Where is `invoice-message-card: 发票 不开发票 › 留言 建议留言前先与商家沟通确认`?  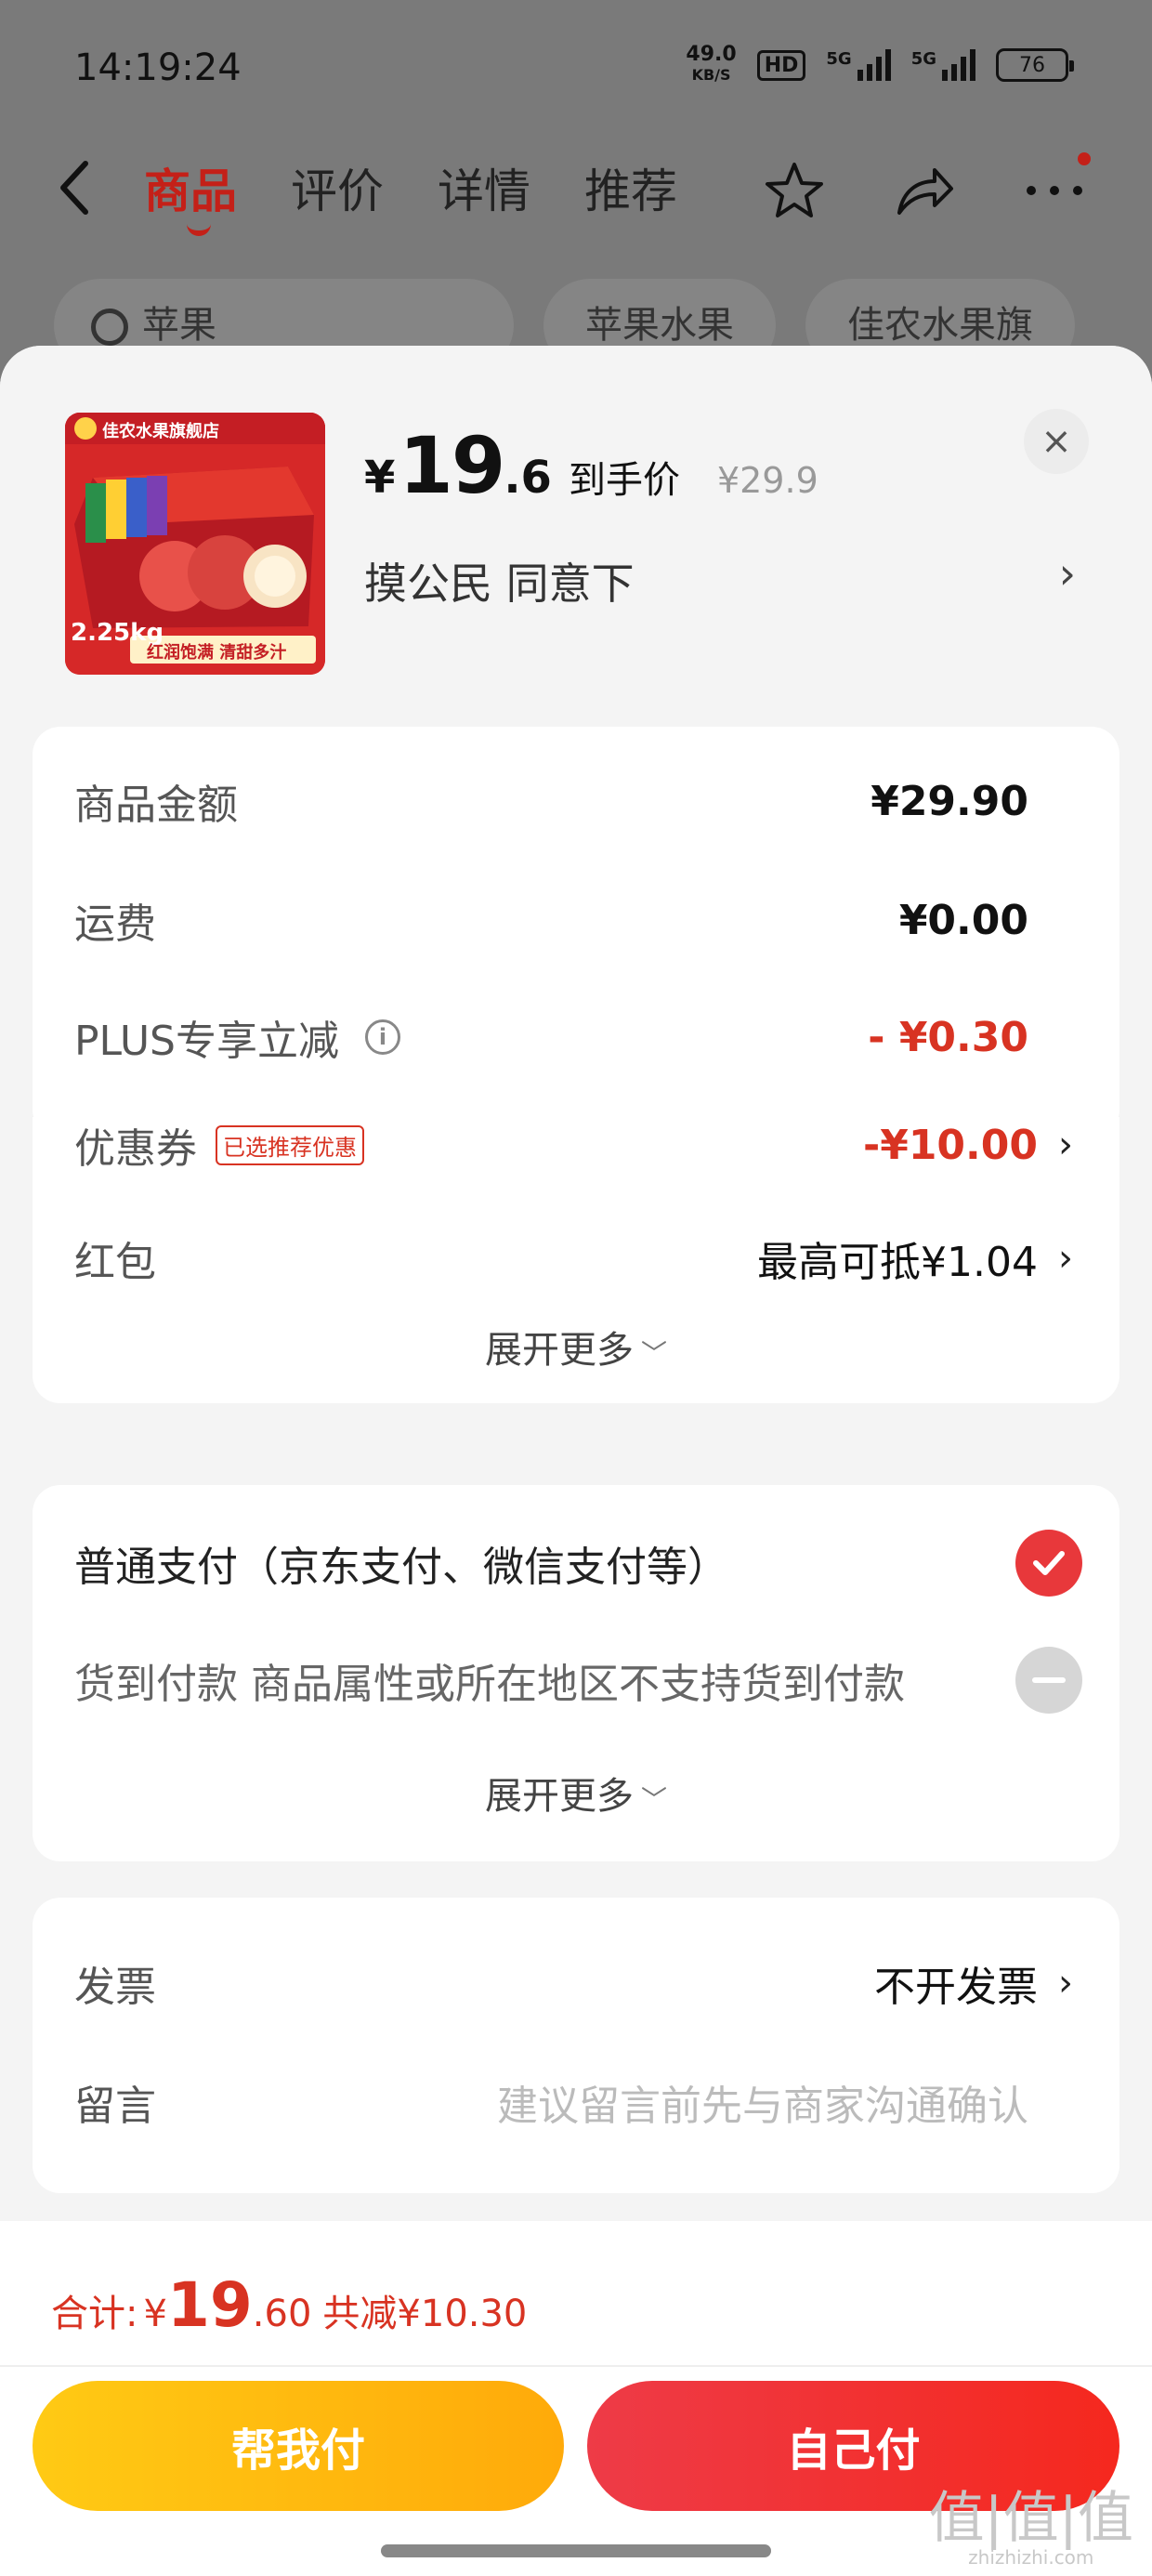 invoice-message-card: 发票 不开发票 › 留言 建议留言前先与商家沟通确认 is located at coordinates (576, 2045).